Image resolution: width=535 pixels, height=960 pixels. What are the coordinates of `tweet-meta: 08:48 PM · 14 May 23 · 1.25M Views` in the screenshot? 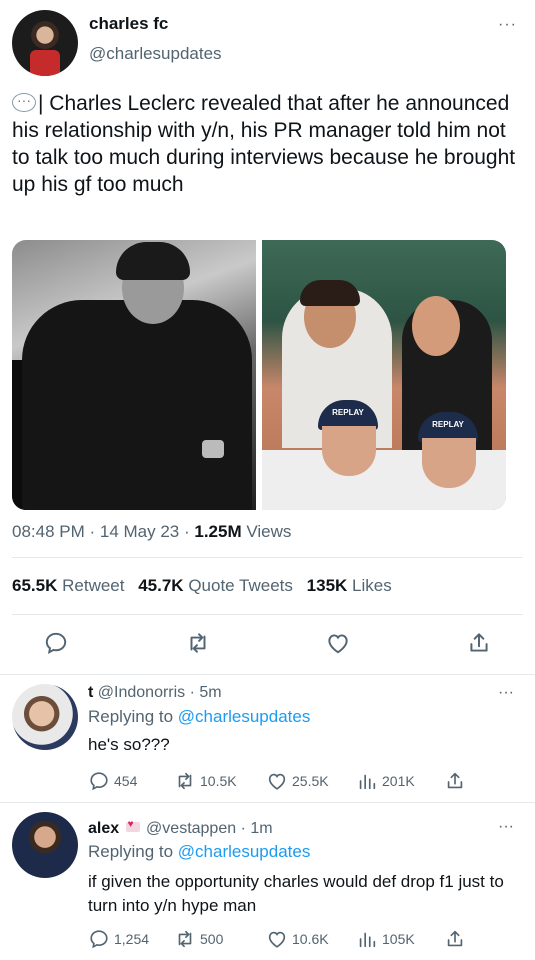 It's located at (151, 532).